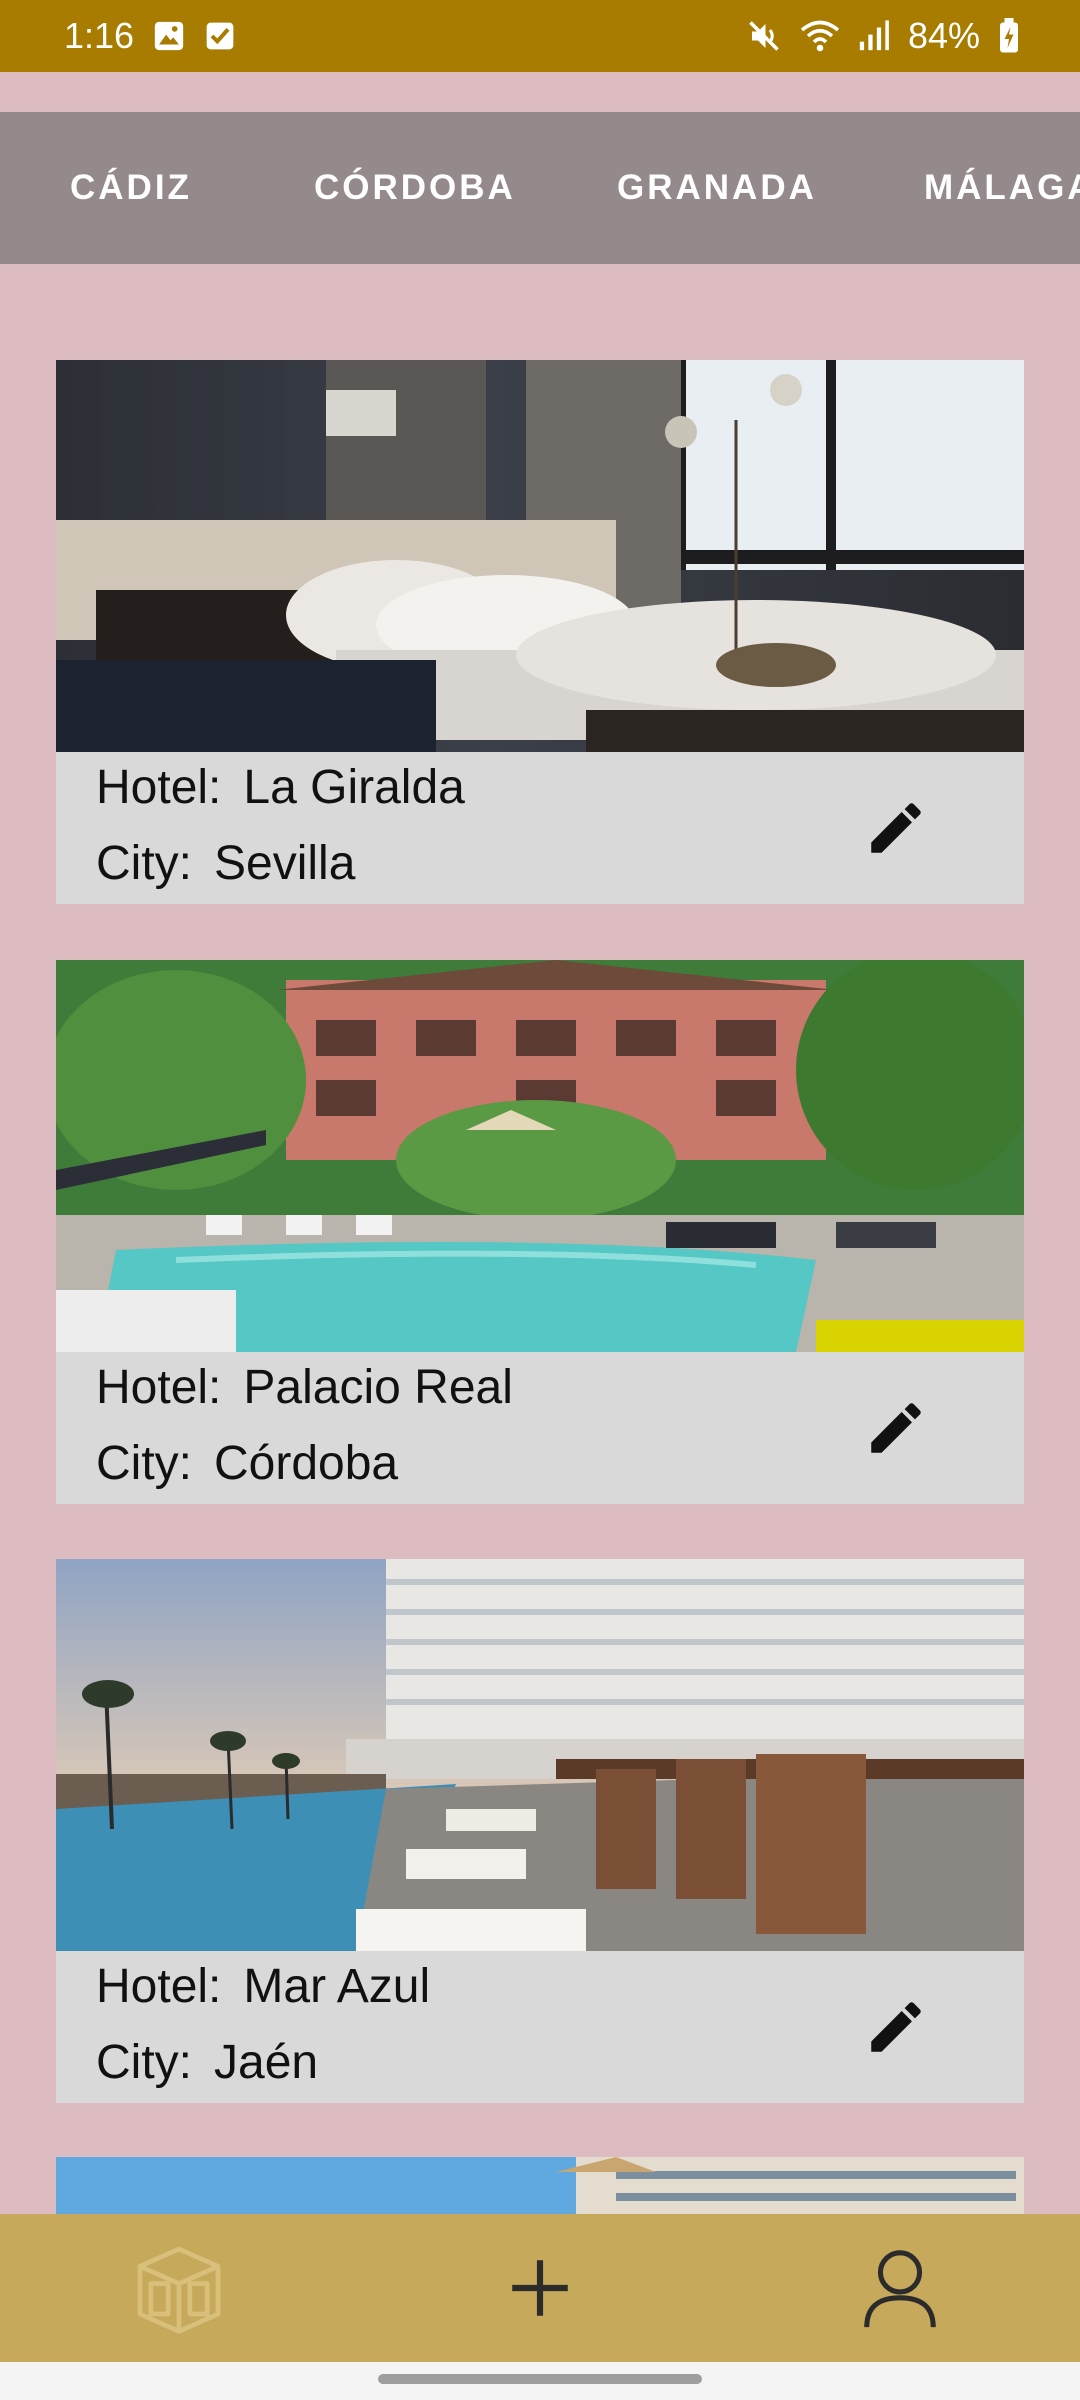  What do you see at coordinates (337, 1986) in the screenshot?
I see `hotel-name: Mar Azul` at bounding box center [337, 1986].